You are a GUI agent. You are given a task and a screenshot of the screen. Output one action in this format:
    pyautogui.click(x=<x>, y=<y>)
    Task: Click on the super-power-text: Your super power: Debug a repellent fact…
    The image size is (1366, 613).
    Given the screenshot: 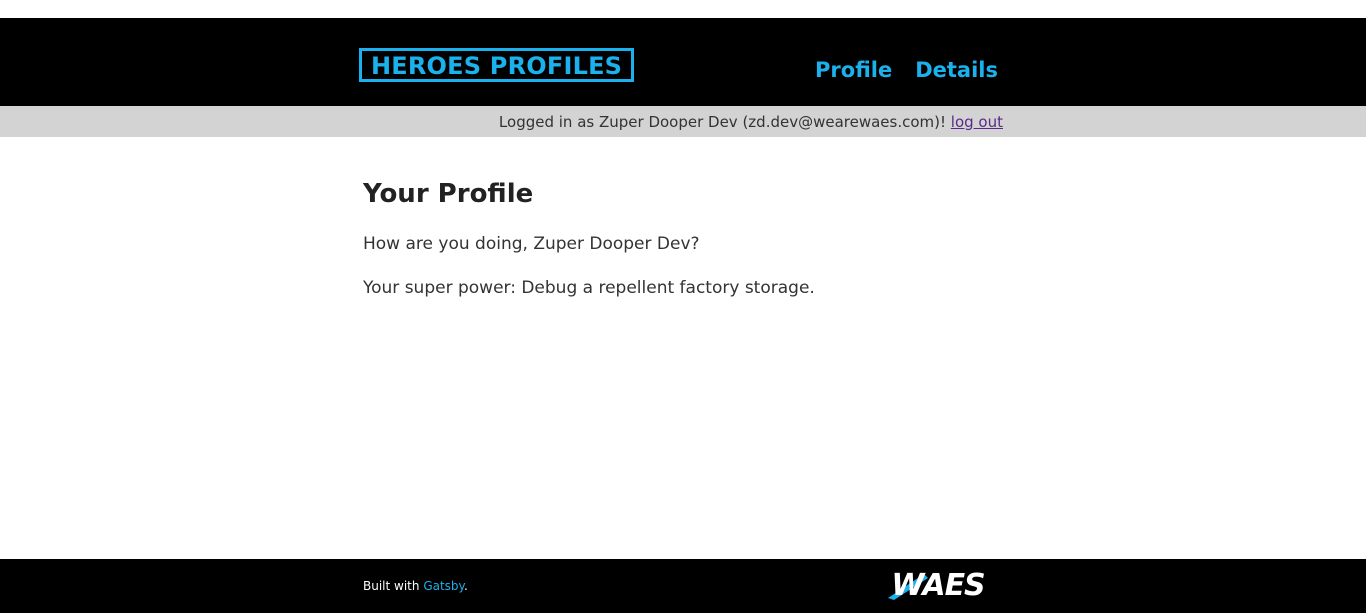 What is the action you would take?
    pyautogui.click(x=589, y=288)
    